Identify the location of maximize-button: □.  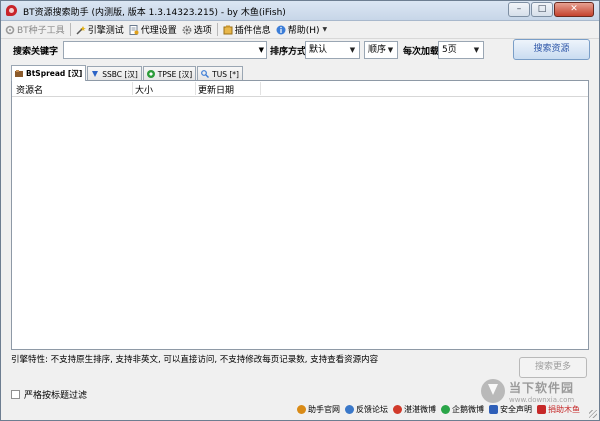
(542, 9).